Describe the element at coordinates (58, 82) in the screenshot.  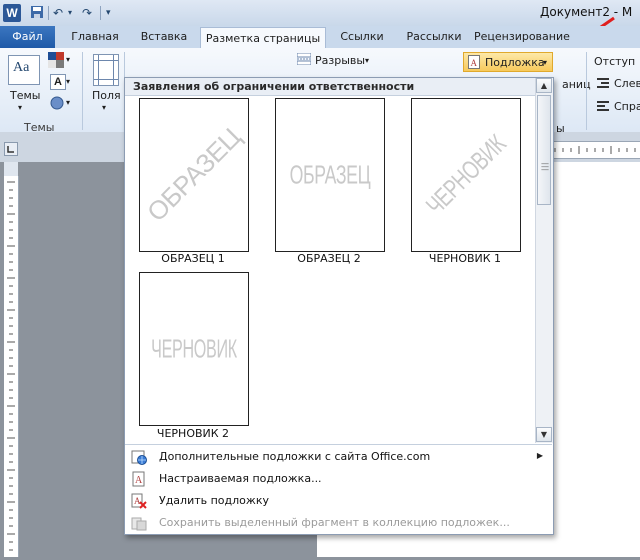
I see `theme-fonts-icon: A` at that location.